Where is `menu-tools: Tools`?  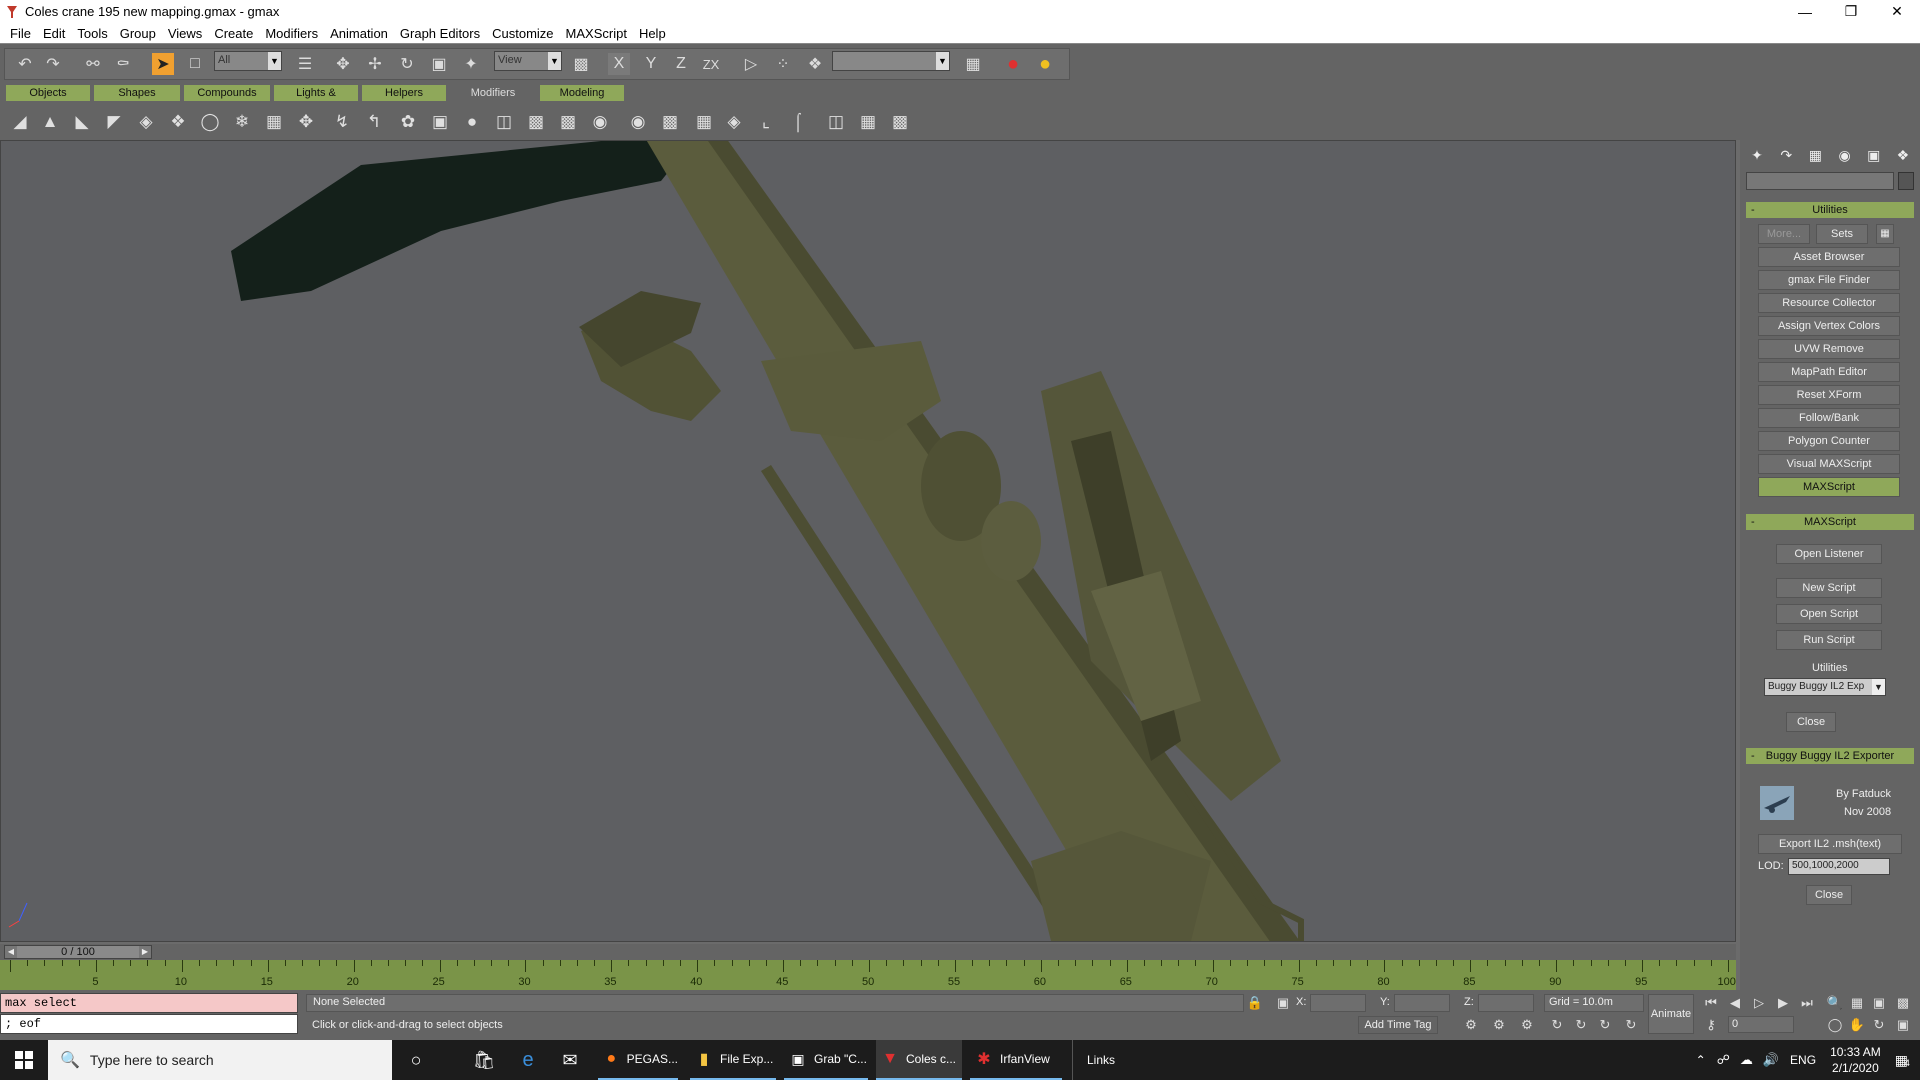
menu-tools: Tools is located at coordinates (92, 33).